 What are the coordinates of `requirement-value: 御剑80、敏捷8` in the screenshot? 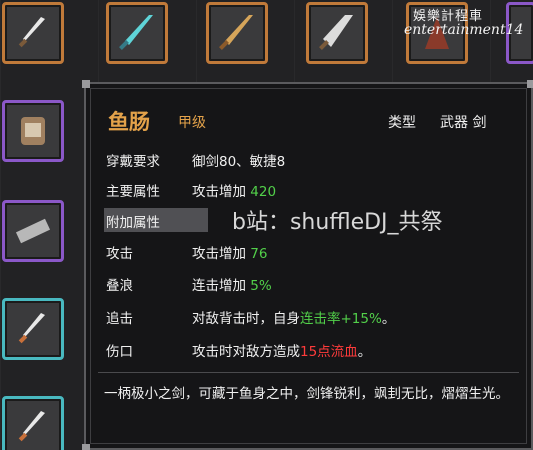 It's located at (239, 162).